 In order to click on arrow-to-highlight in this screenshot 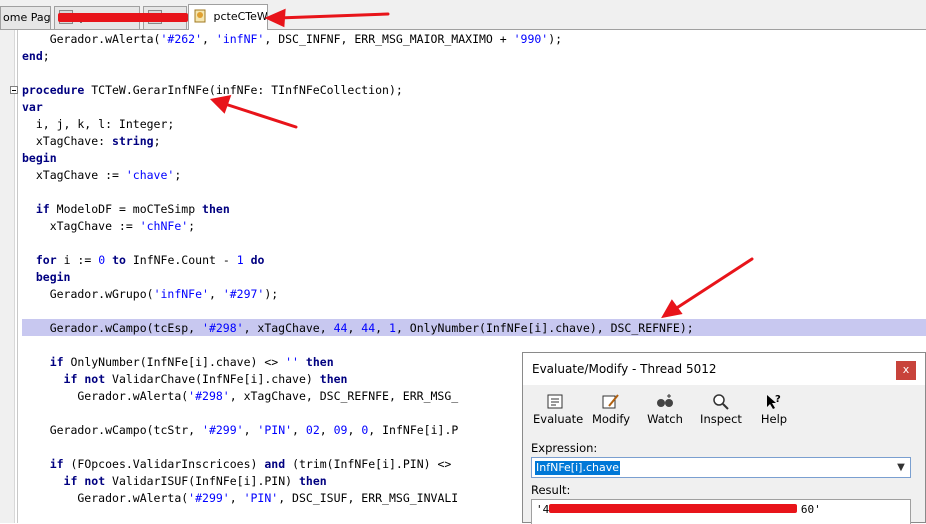, I will do `click(712, 285)`.